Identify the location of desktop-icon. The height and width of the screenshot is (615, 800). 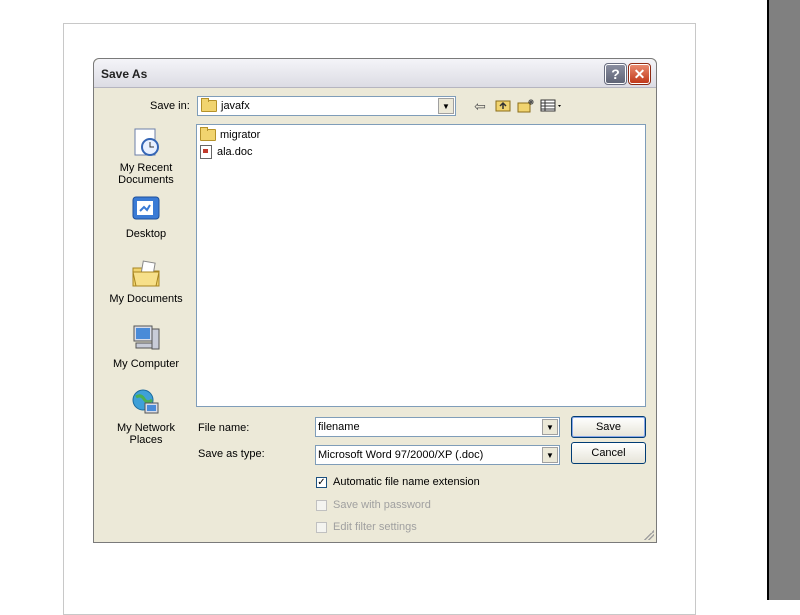
(146, 209).